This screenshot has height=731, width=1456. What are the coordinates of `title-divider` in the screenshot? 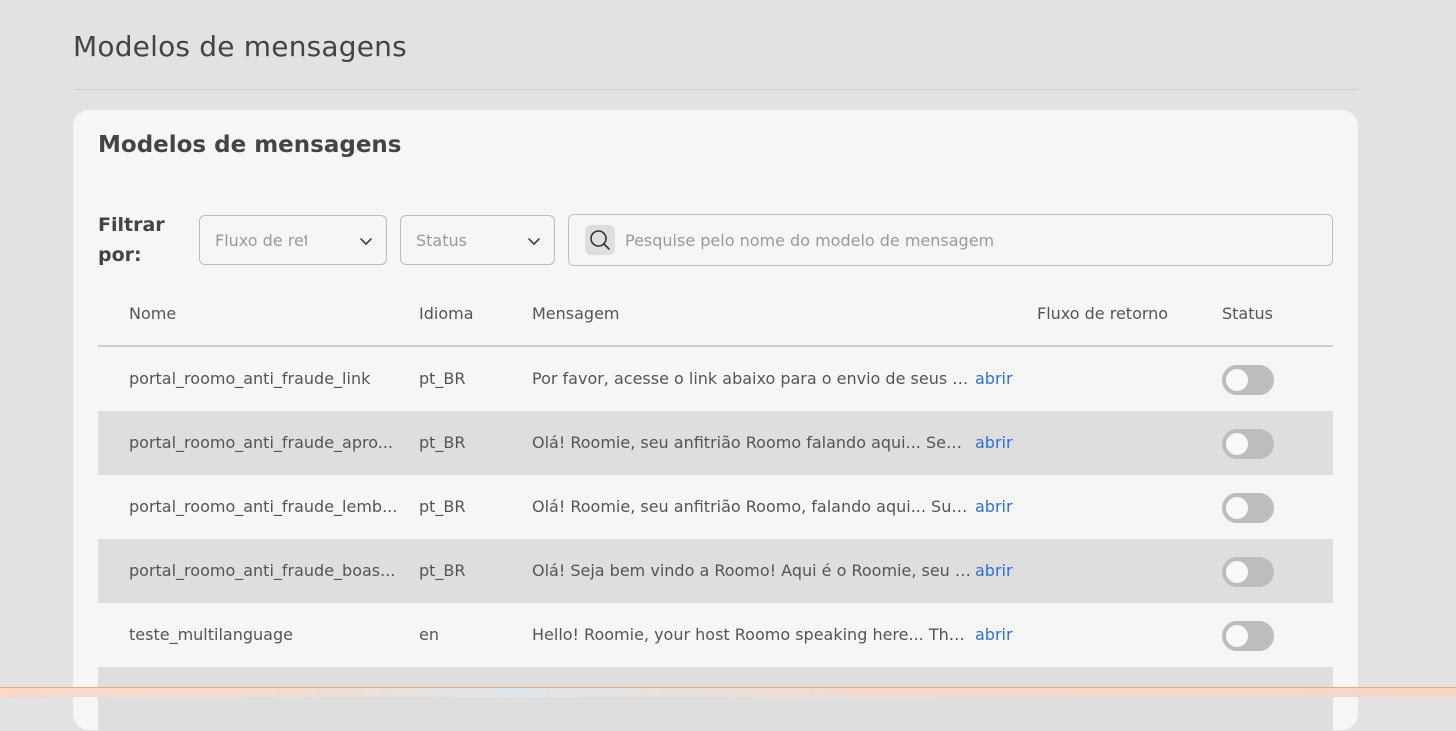 It's located at (715, 89).